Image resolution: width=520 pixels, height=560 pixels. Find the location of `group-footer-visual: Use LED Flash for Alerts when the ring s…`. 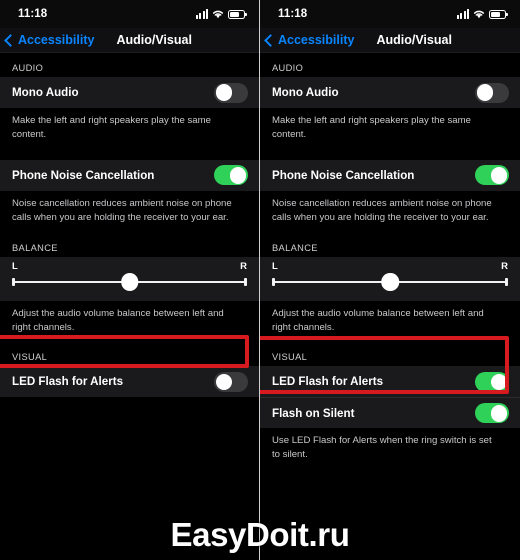

group-footer-visual: Use LED Flash for Alerts when the ring s… is located at coordinates (382, 448).